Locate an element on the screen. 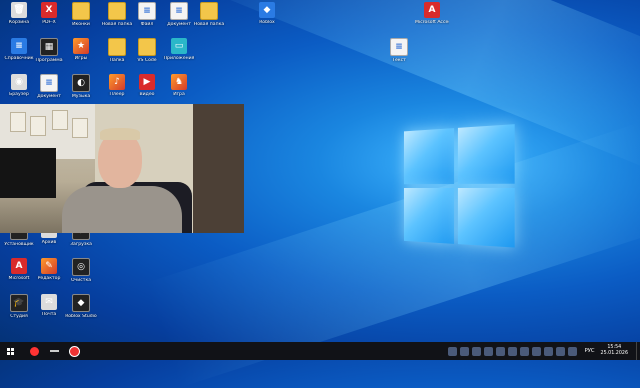 This screenshot has width=640, height=388. webcam-overlay is located at coordinates (122, 168).